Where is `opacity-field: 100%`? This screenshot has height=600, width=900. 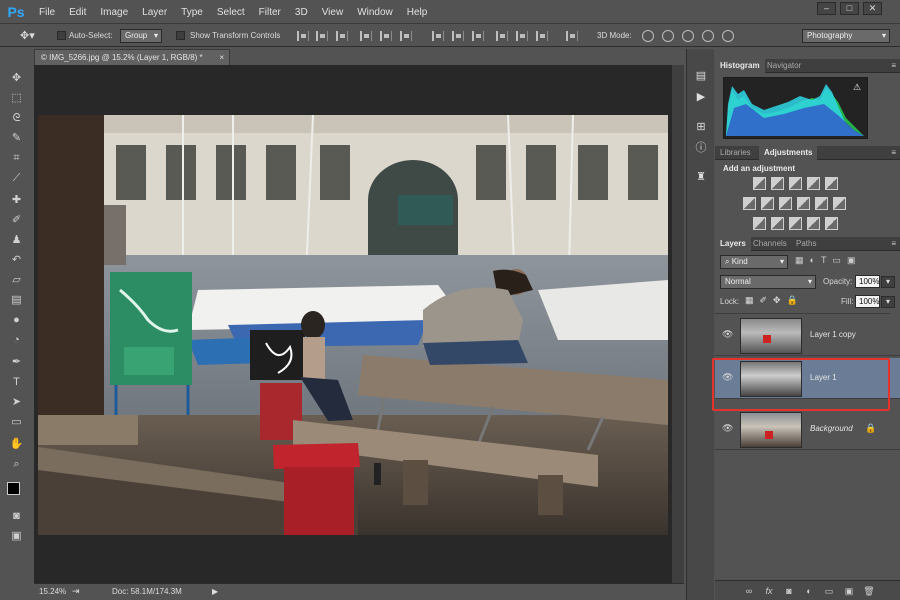
opacity-field: 100% is located at coordinates (867, 281).